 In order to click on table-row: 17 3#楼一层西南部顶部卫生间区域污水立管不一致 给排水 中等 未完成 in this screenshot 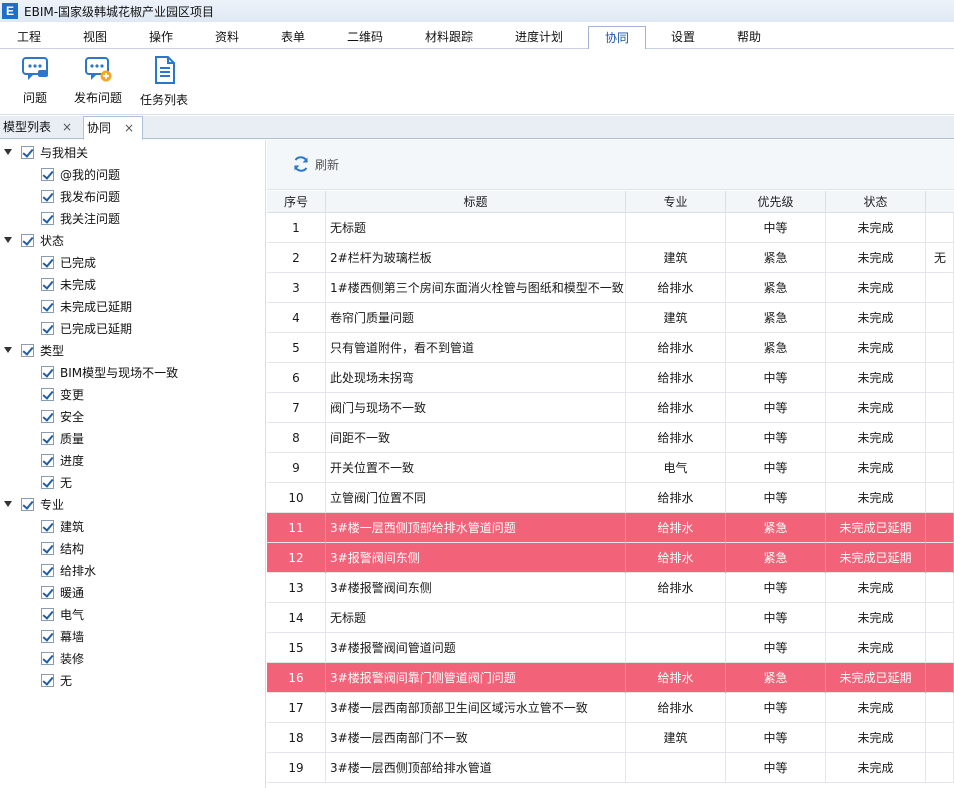, I will do `click(610, 708)`.